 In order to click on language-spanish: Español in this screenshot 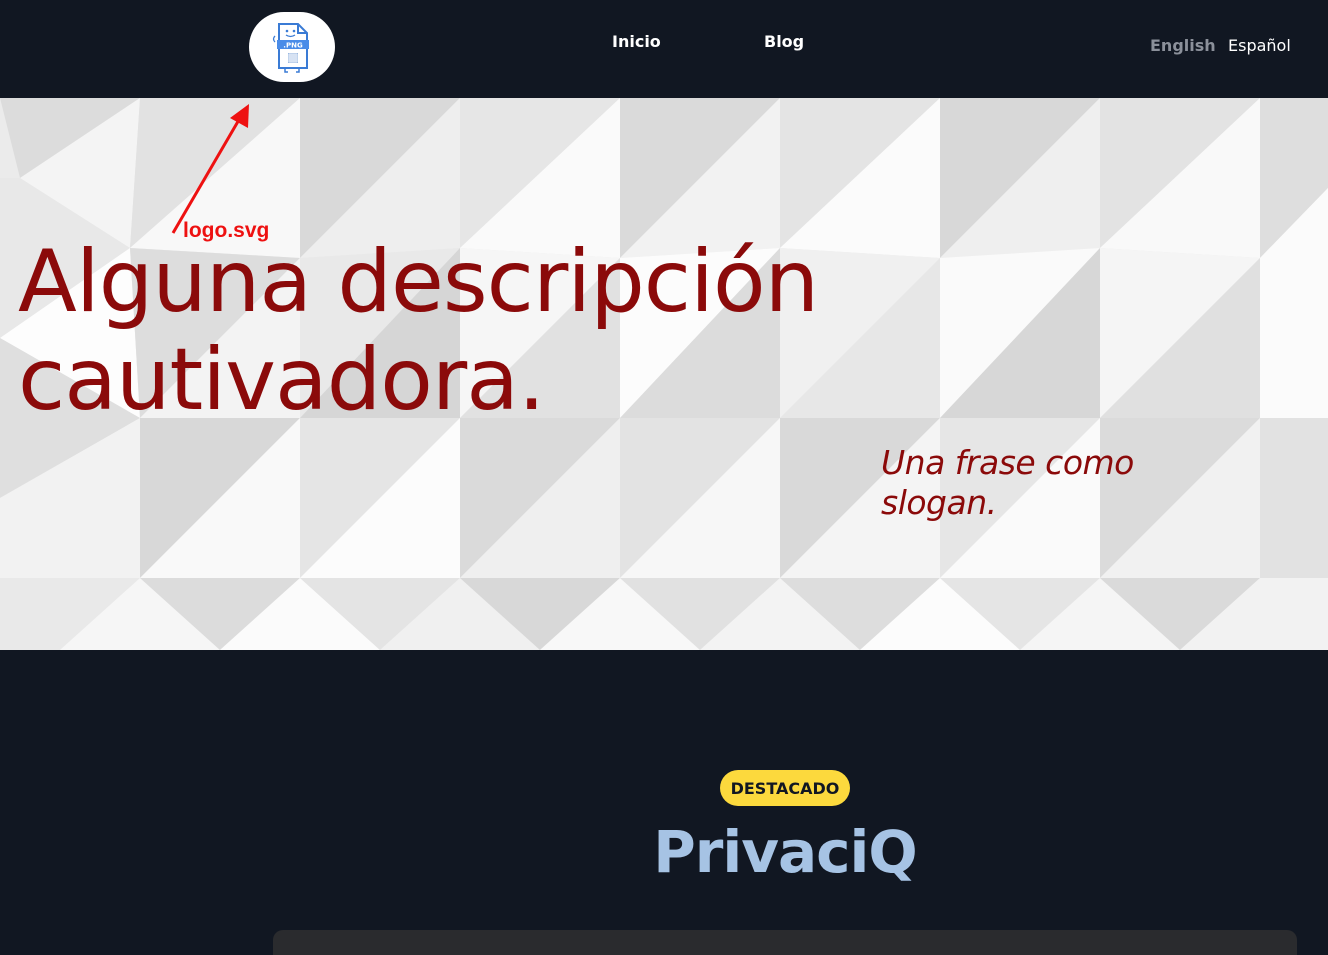, I will do `click(1259, 45)`.